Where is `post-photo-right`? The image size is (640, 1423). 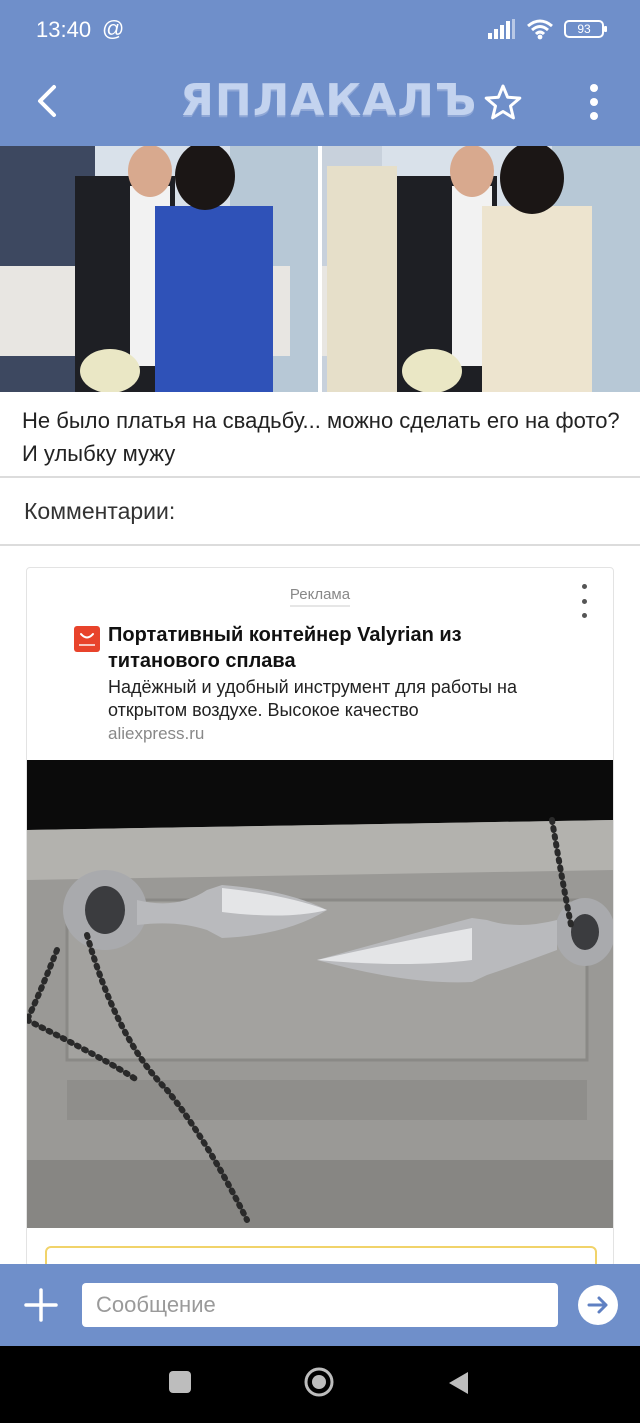 post-photo-right is located at coordinates (481, 269).